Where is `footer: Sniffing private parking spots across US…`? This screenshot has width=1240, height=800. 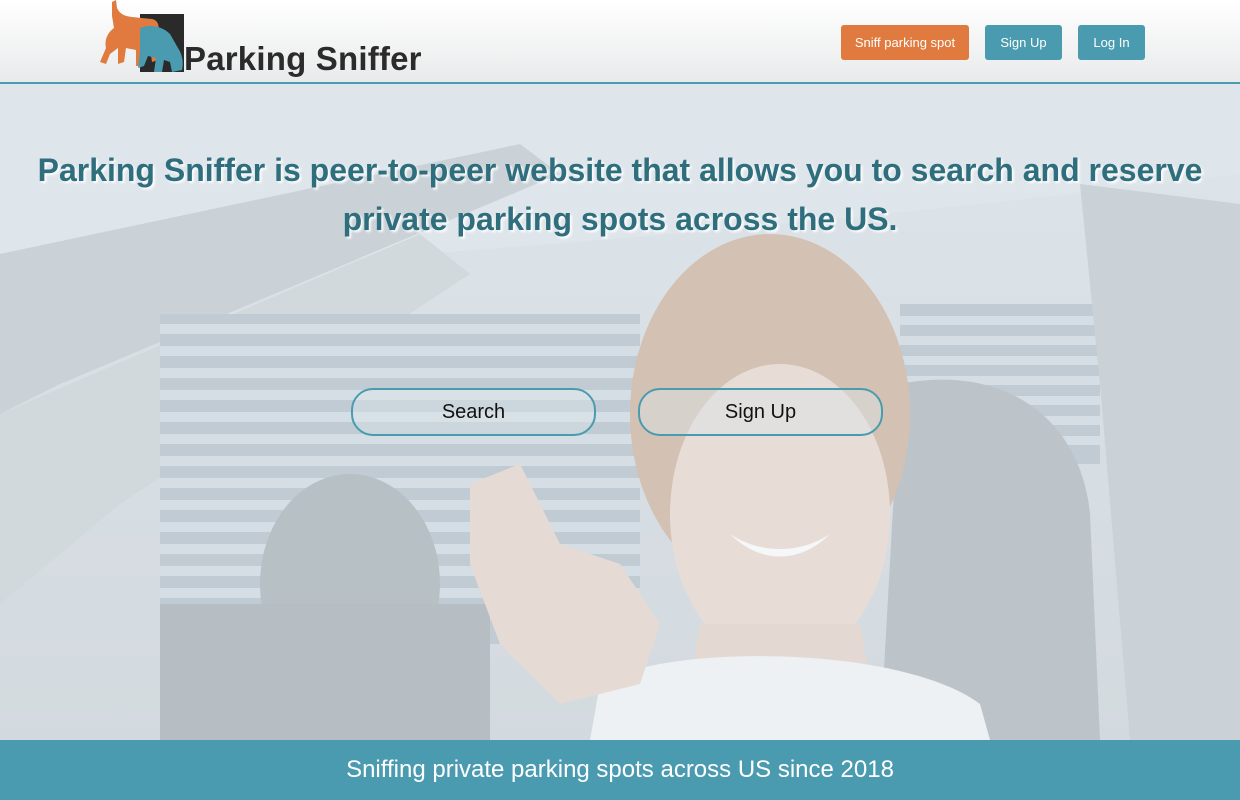 footer: Sniffing private parking spots across US… is located at coordinates (620, 770).